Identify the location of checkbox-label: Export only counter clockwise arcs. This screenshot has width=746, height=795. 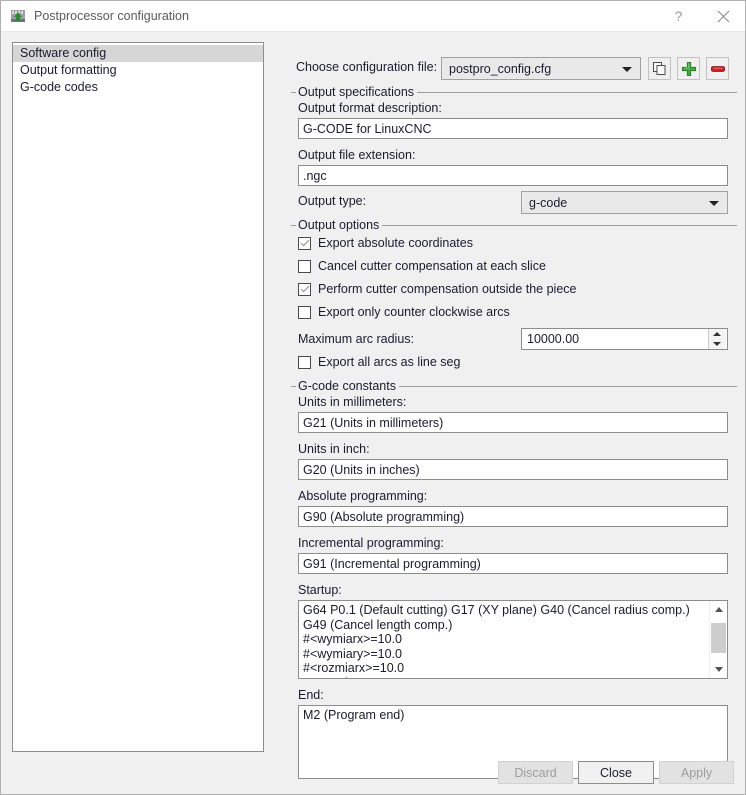
(414, 312).